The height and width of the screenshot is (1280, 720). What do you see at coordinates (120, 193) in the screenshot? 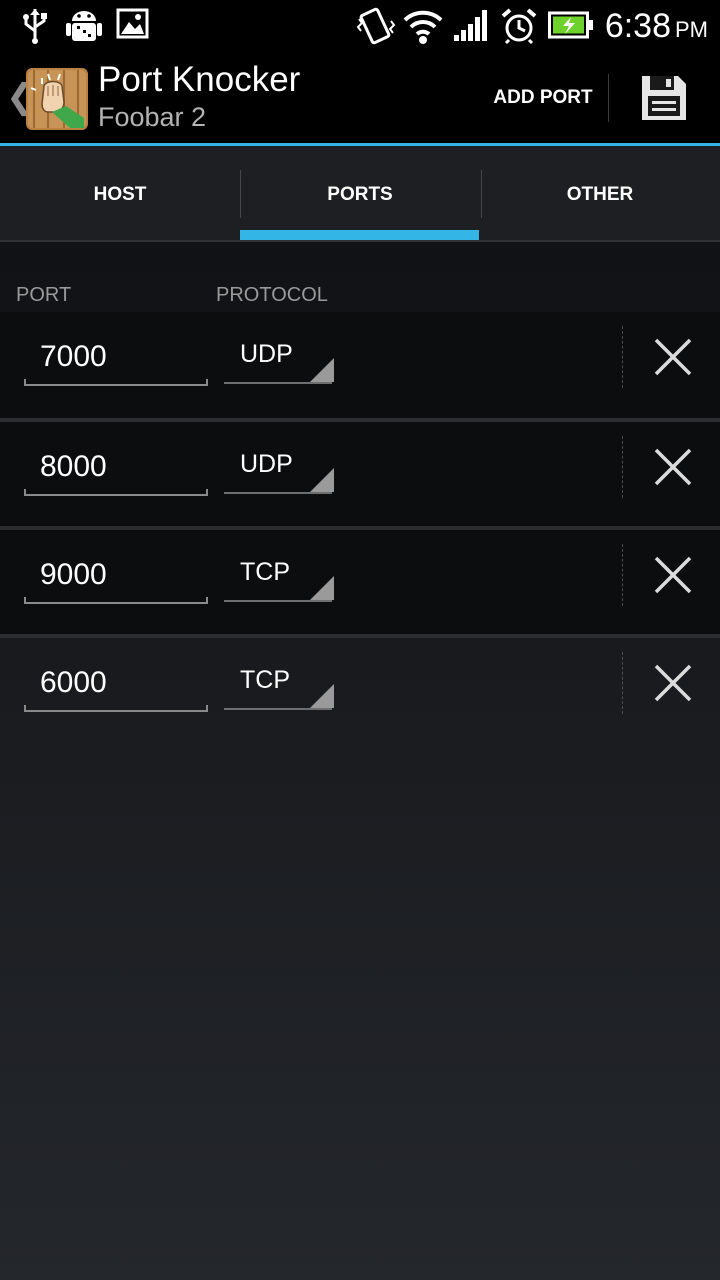
I see `tab-host: HOST` at bounding box center [120, 193].